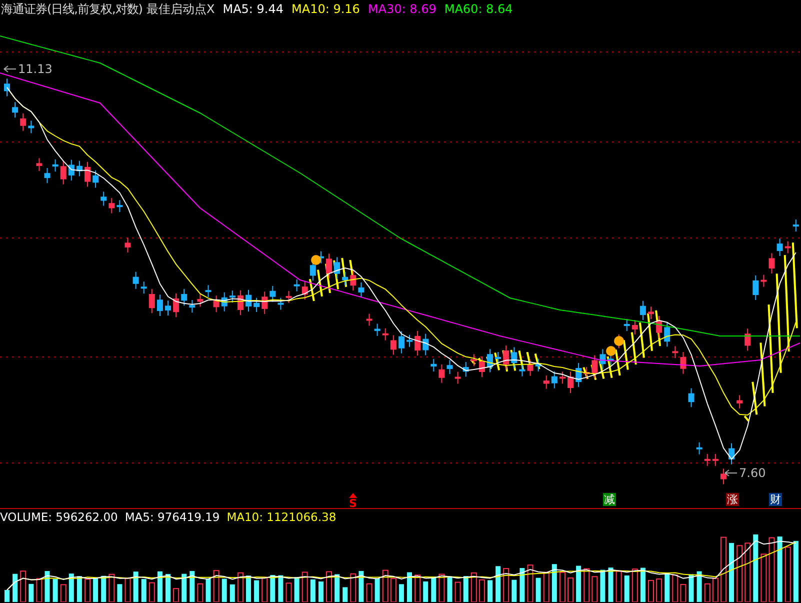  I want to click on indicator-name: 最佳启动点X, so click(180, 9).